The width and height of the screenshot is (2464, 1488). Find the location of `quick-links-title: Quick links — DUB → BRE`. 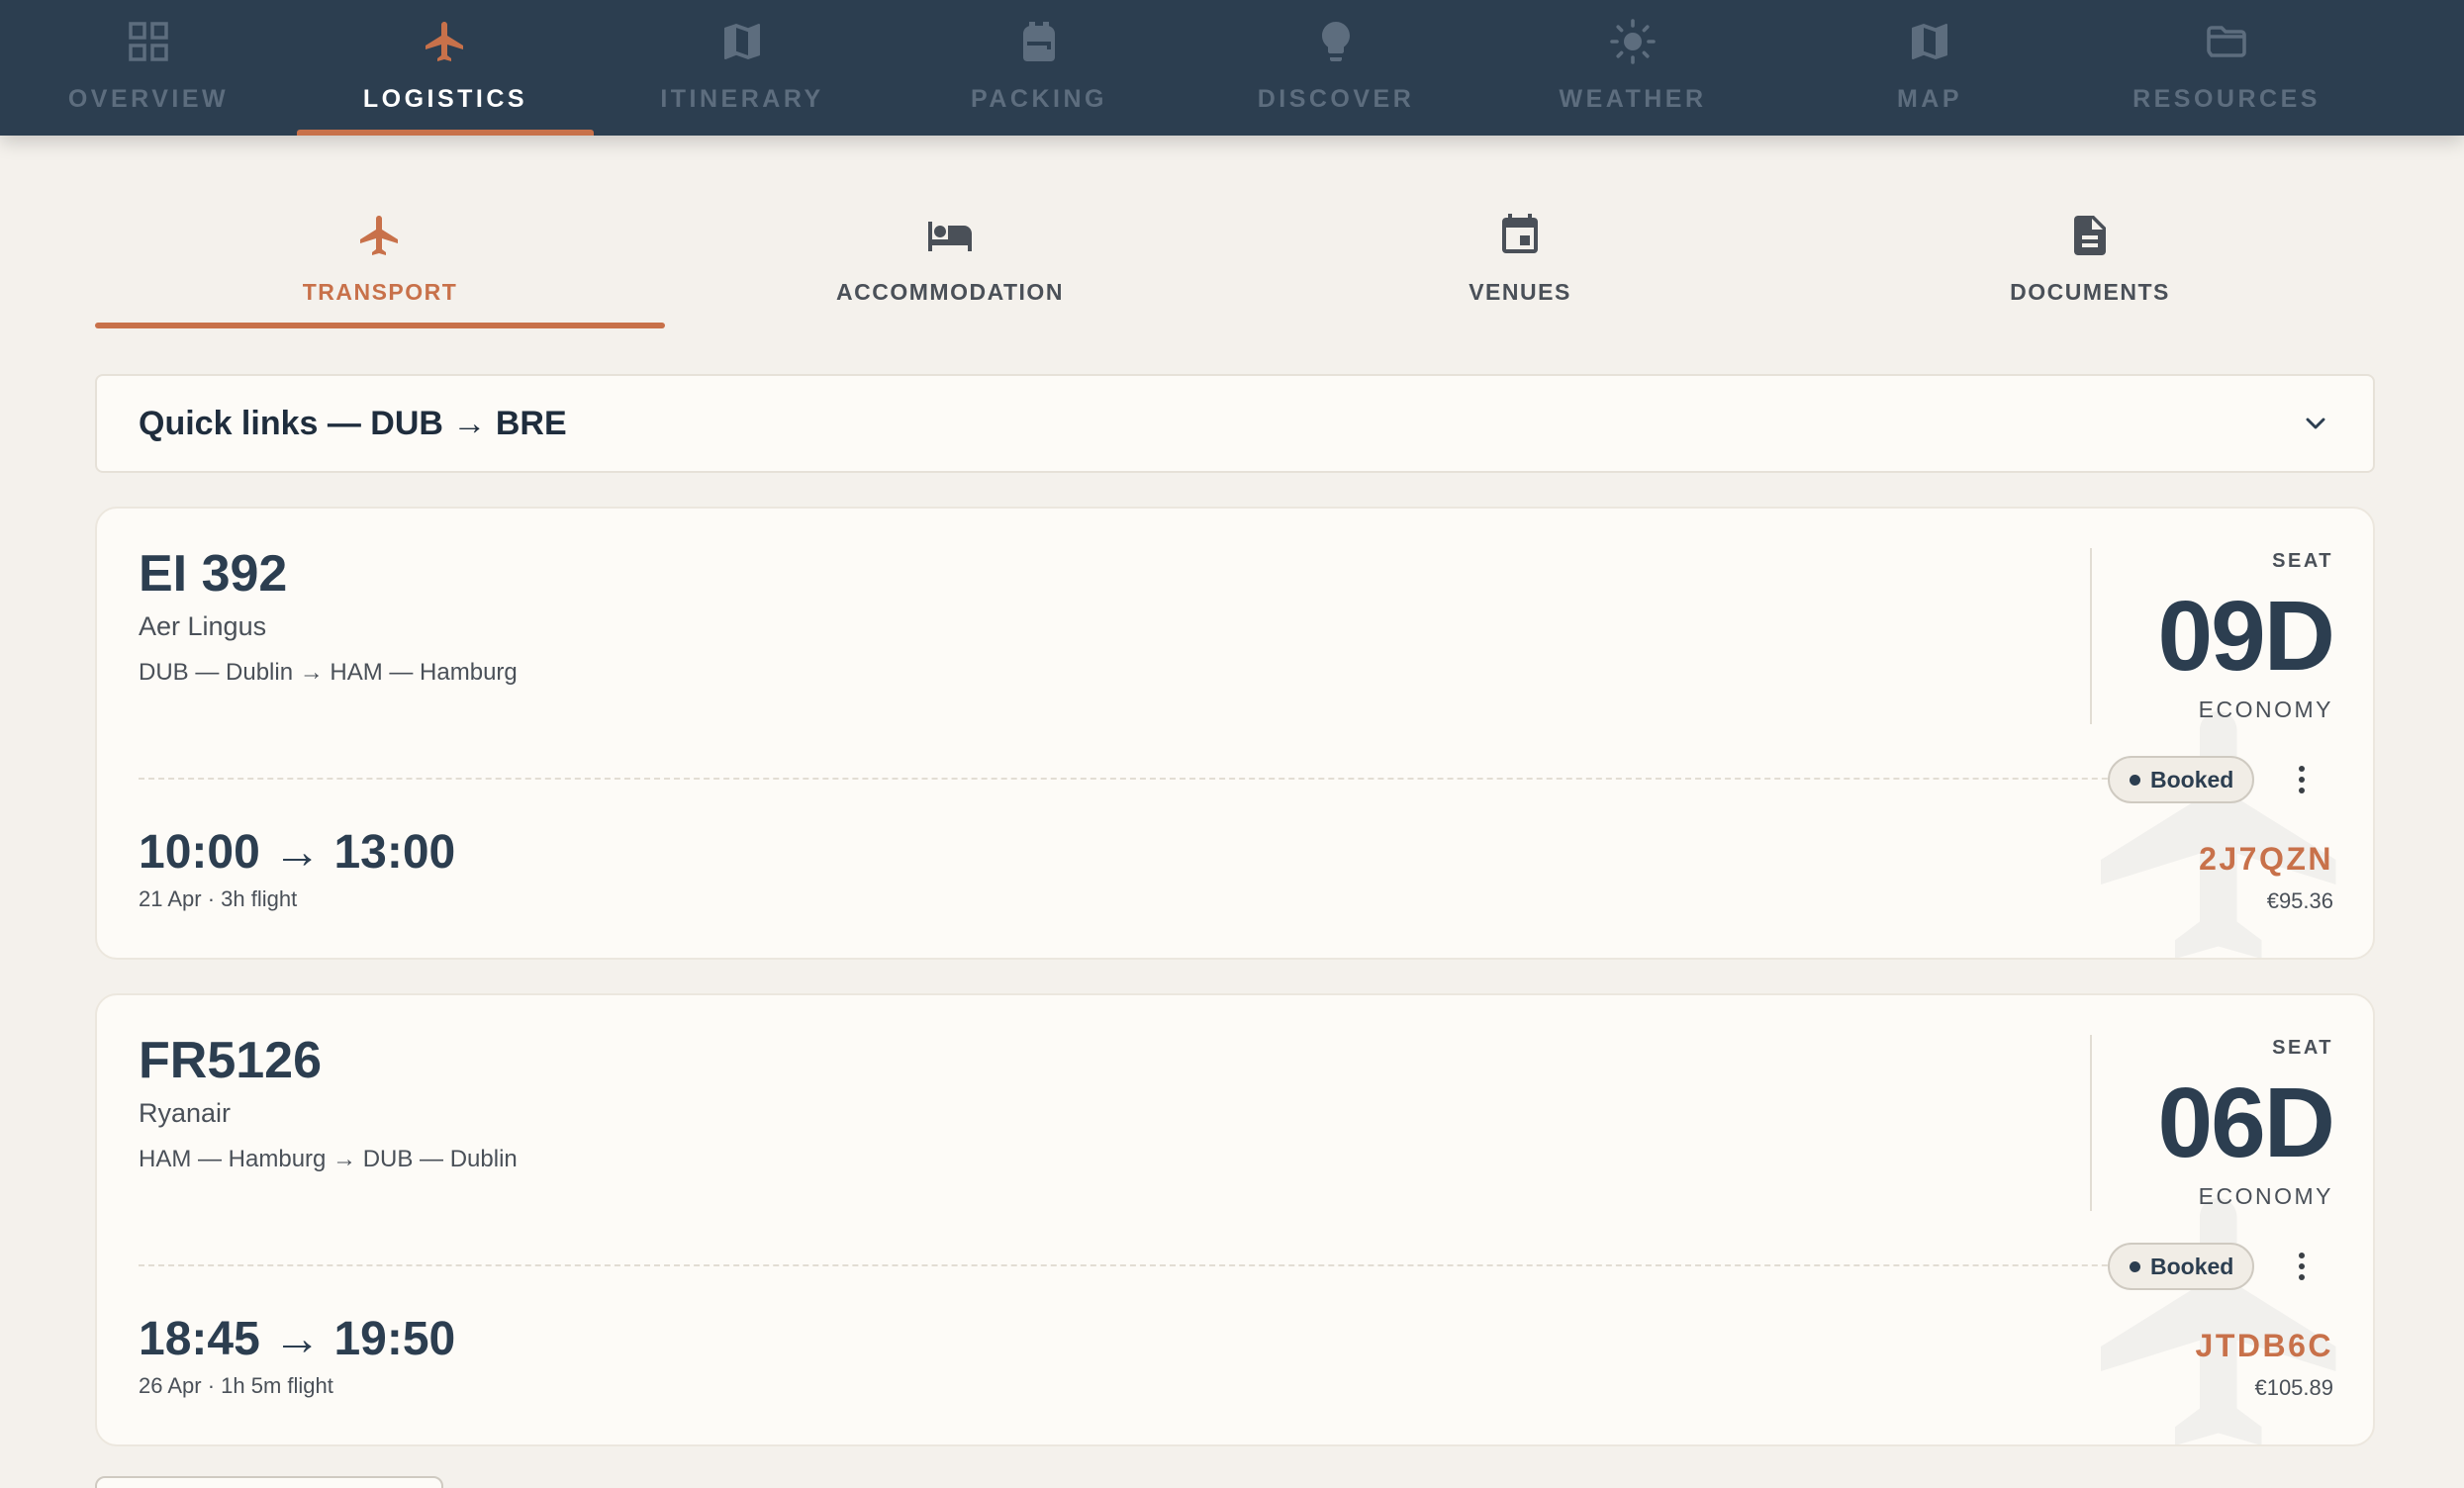

quick-links-title: Quick links — DUB → BRE is located at coordinates (353, 423).